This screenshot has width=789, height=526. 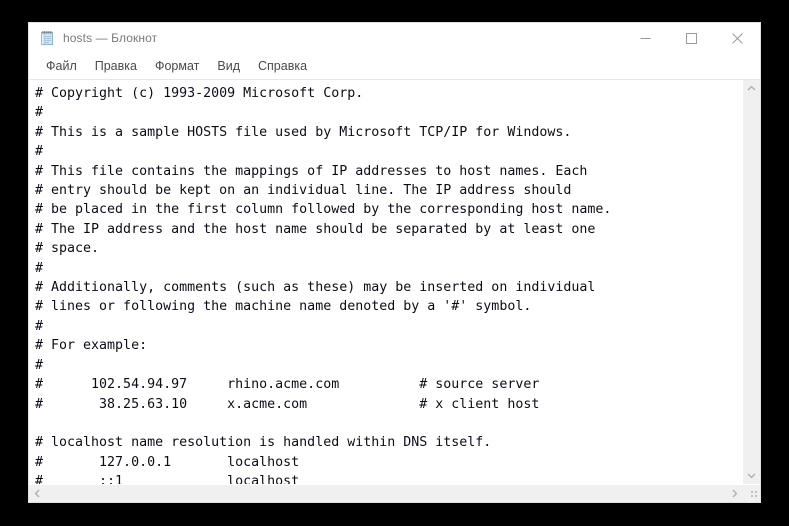 I want to click on notepad-icon, so click(x=47, y=38).